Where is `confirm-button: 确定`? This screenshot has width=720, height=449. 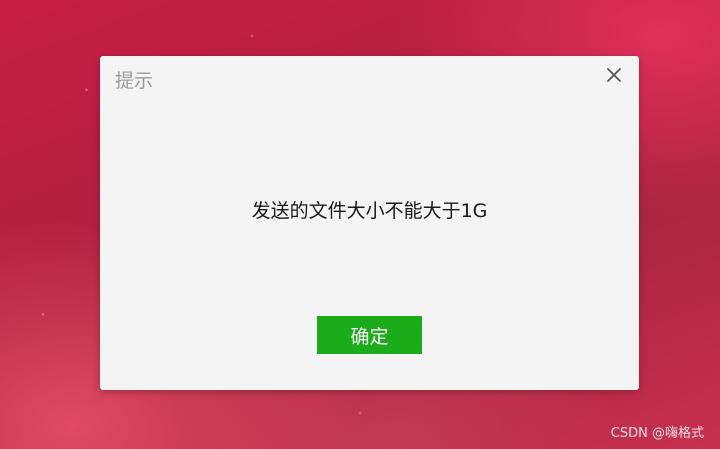 confirm-button: 确定 is located at coordinates (369, 335).